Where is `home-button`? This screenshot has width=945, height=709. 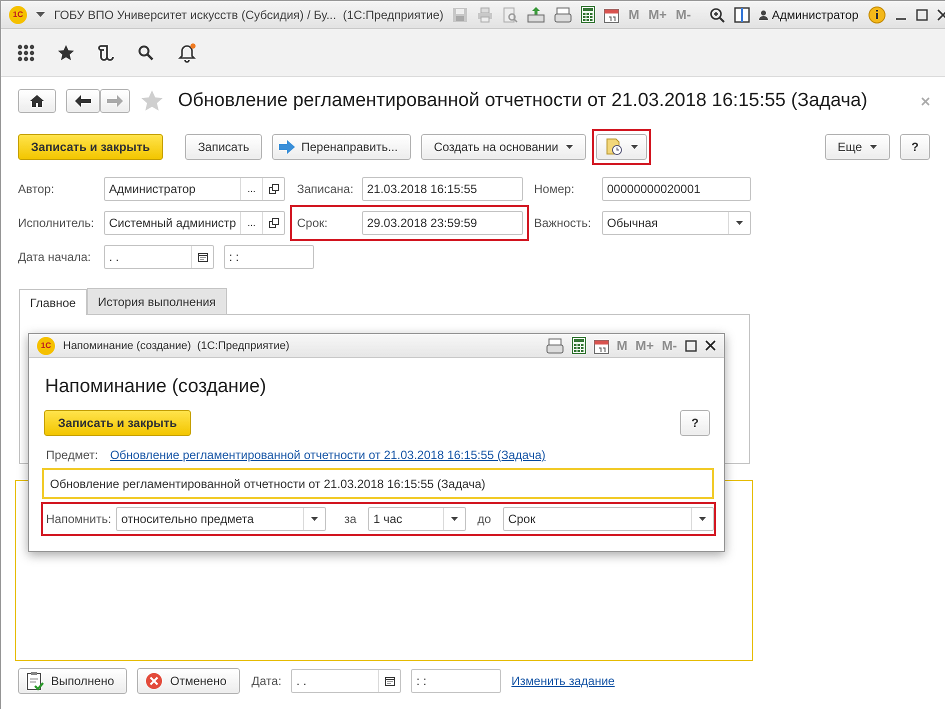
home-button is located at coordinates (37, 101).